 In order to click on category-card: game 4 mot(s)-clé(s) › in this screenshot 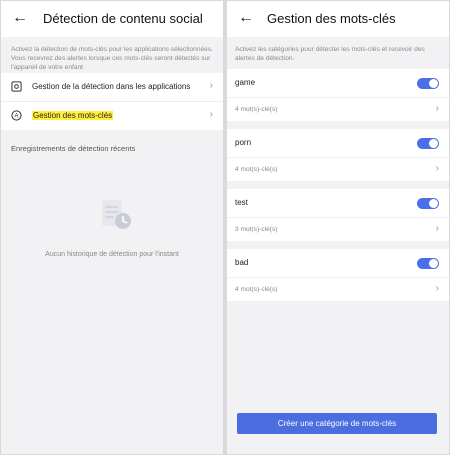, I will do `click(338, 95)`.